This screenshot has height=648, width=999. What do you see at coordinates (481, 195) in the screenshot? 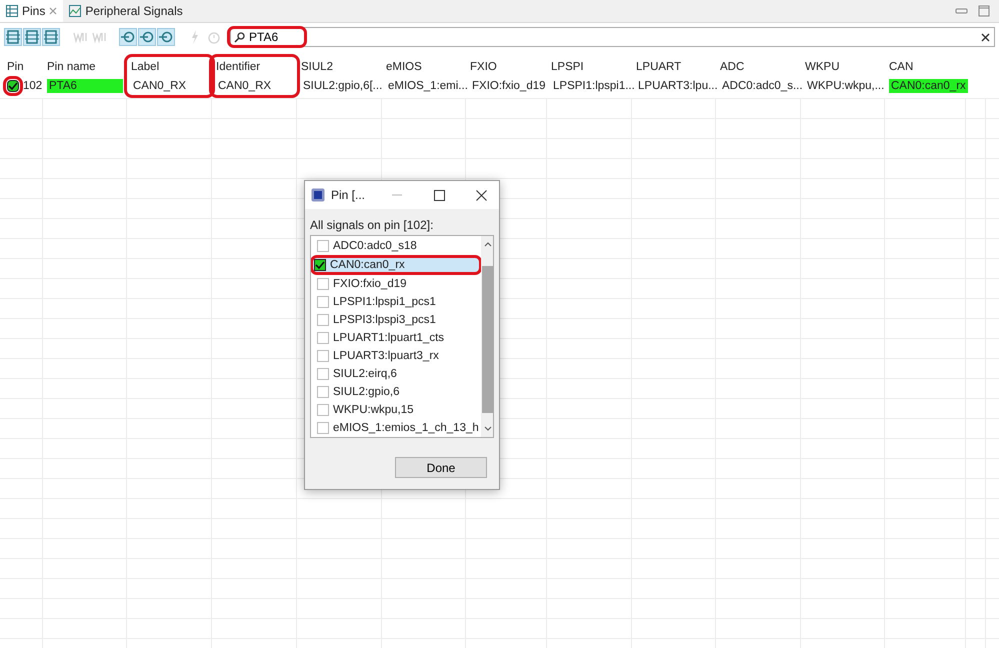
I see `close-icon` at bounding box center [481, 195].